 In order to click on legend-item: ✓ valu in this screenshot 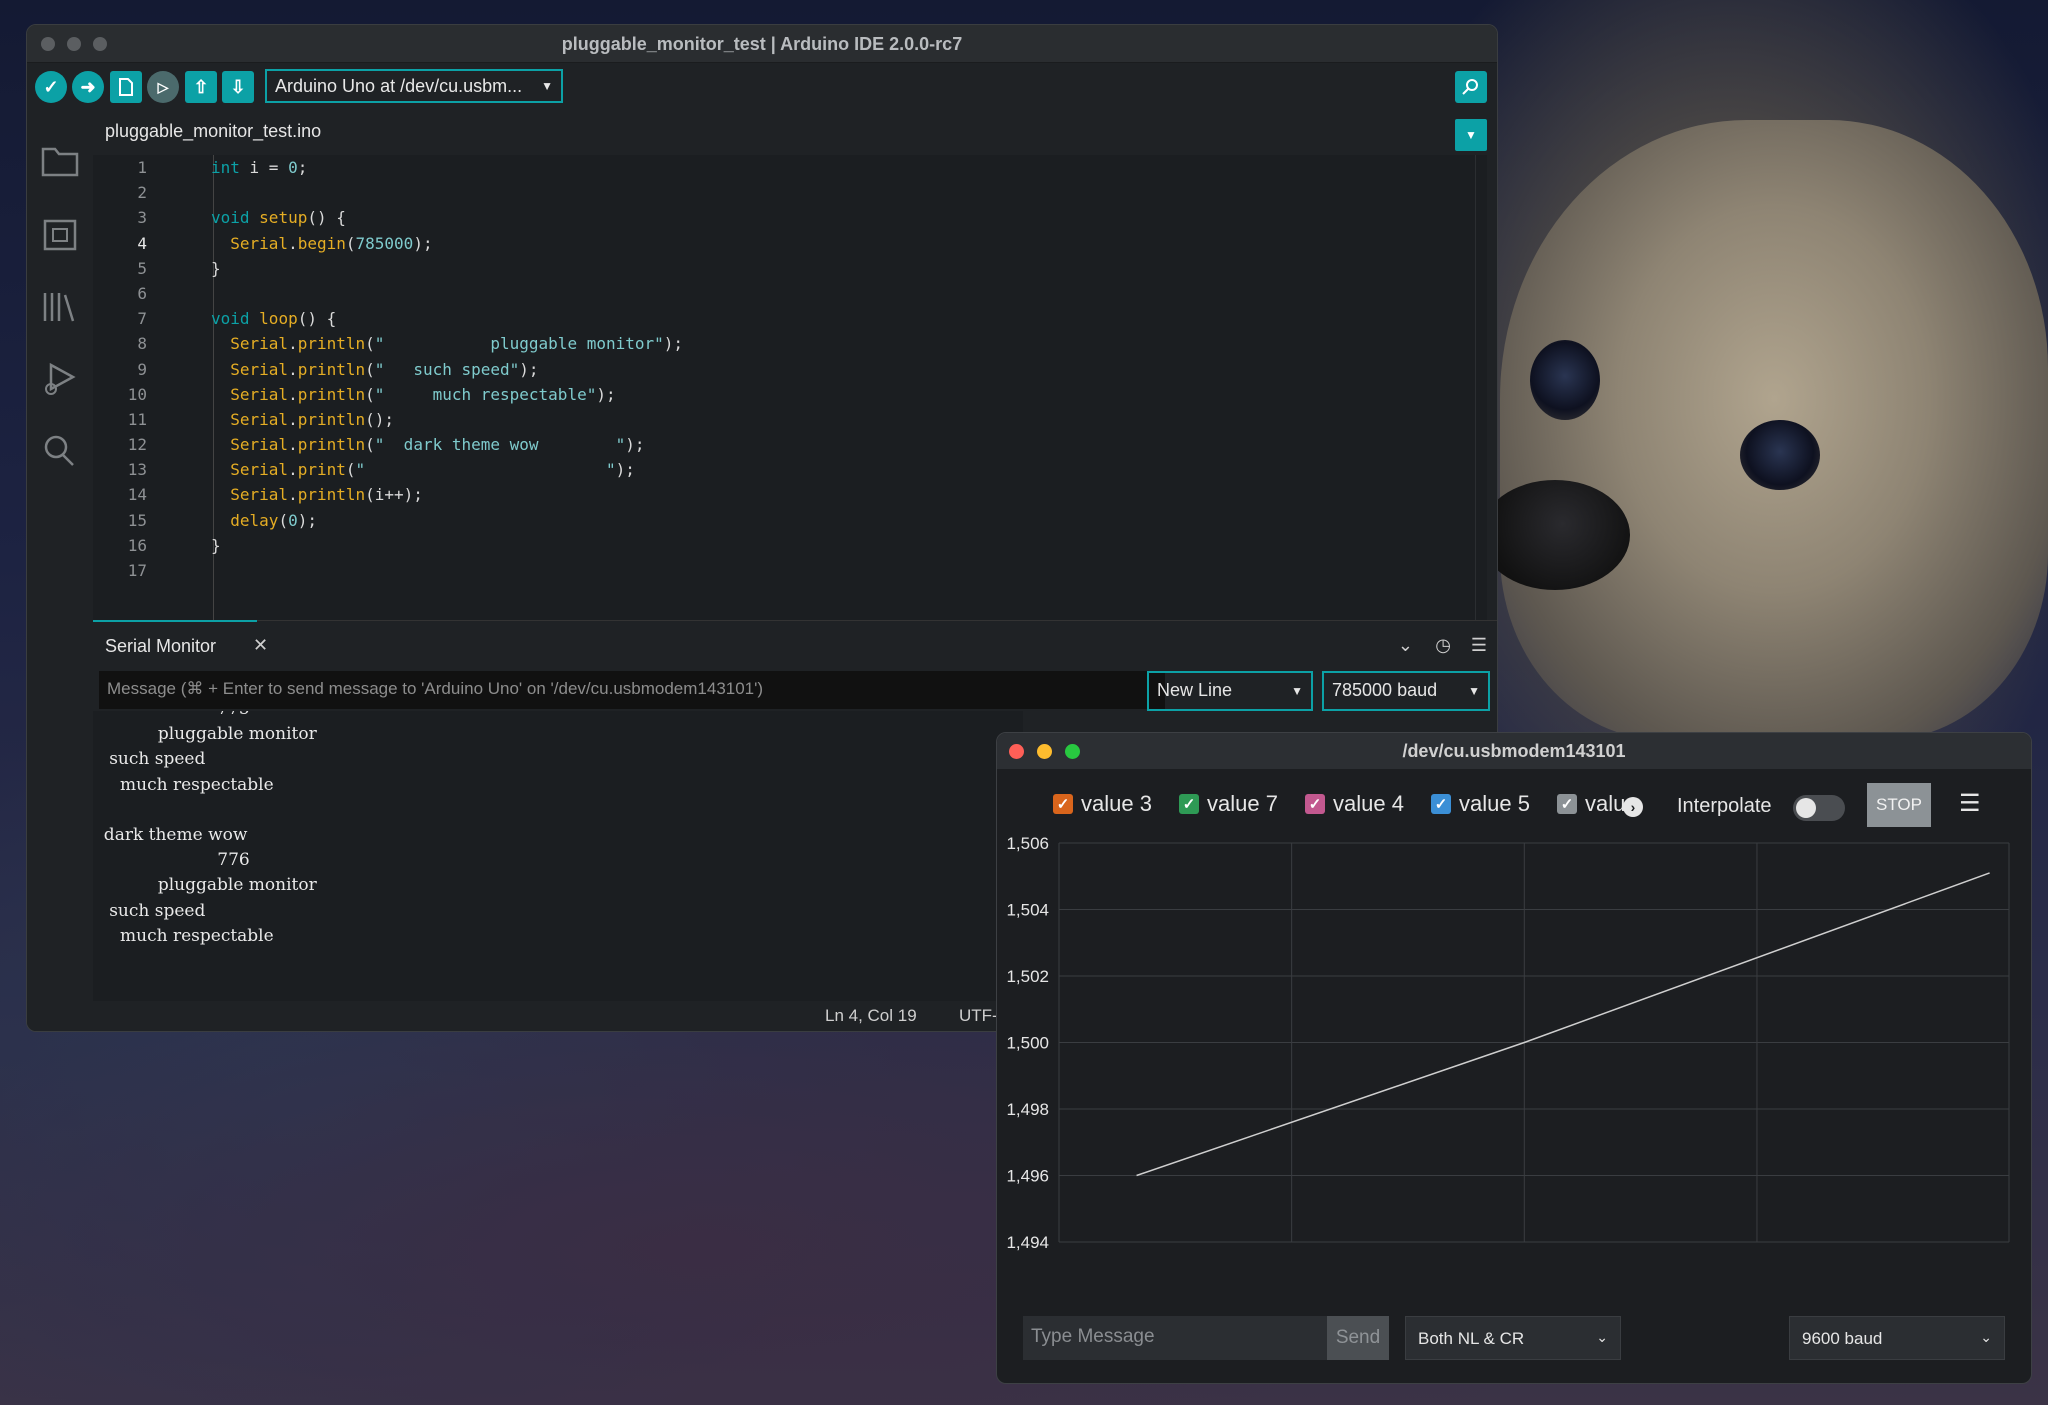, I will do `click(1591, 804)`.